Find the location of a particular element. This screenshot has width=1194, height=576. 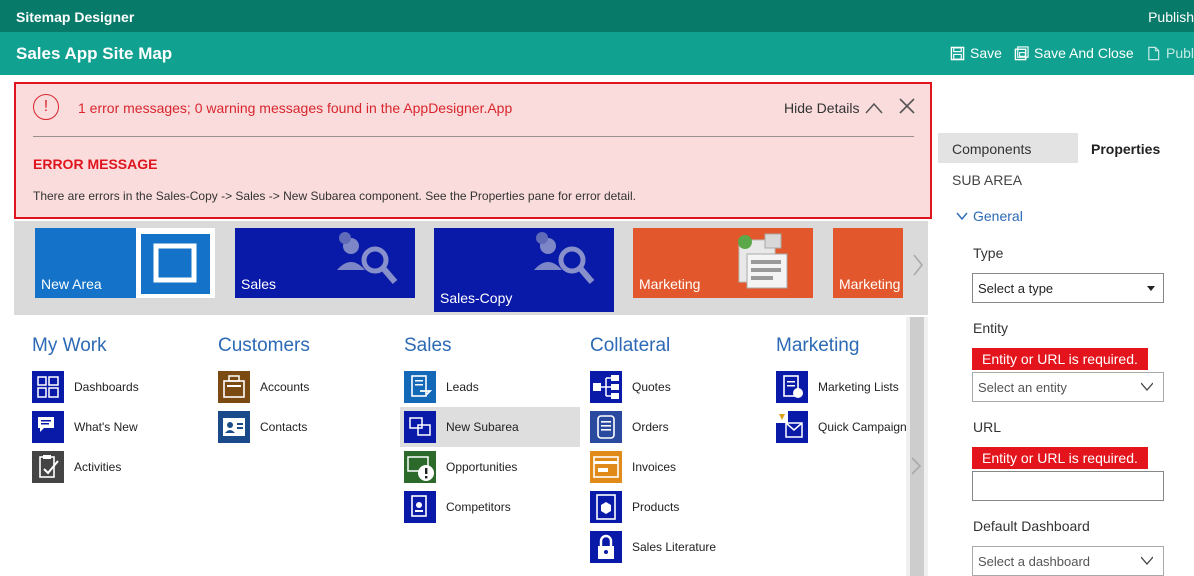

subarea-quotes: Quotes is located at coordinates (662, 387).